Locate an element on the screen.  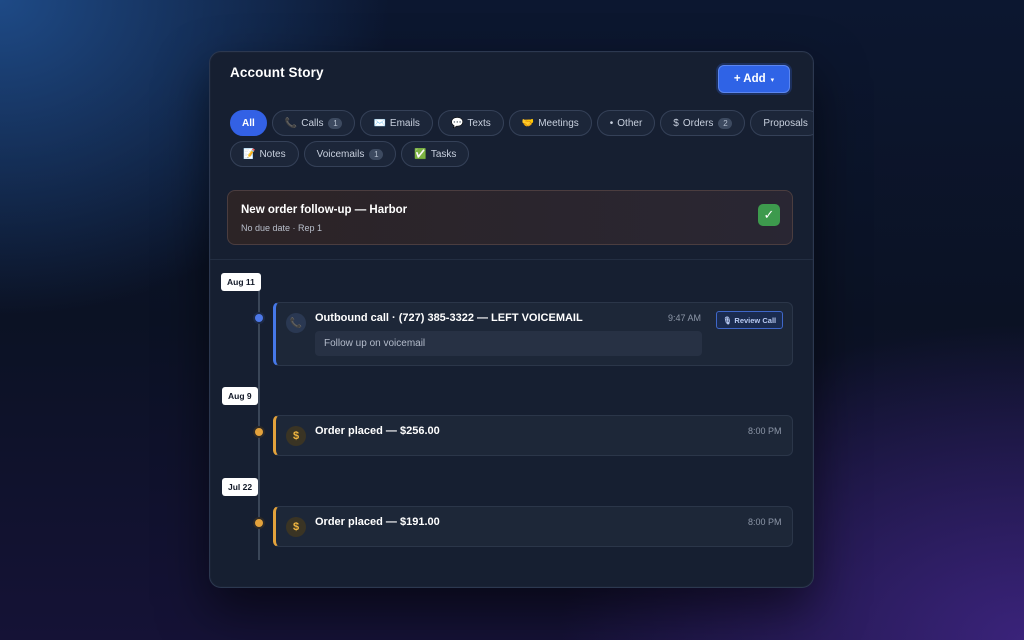
filter-chip-label: Emails is located at coordinates (404, 123).